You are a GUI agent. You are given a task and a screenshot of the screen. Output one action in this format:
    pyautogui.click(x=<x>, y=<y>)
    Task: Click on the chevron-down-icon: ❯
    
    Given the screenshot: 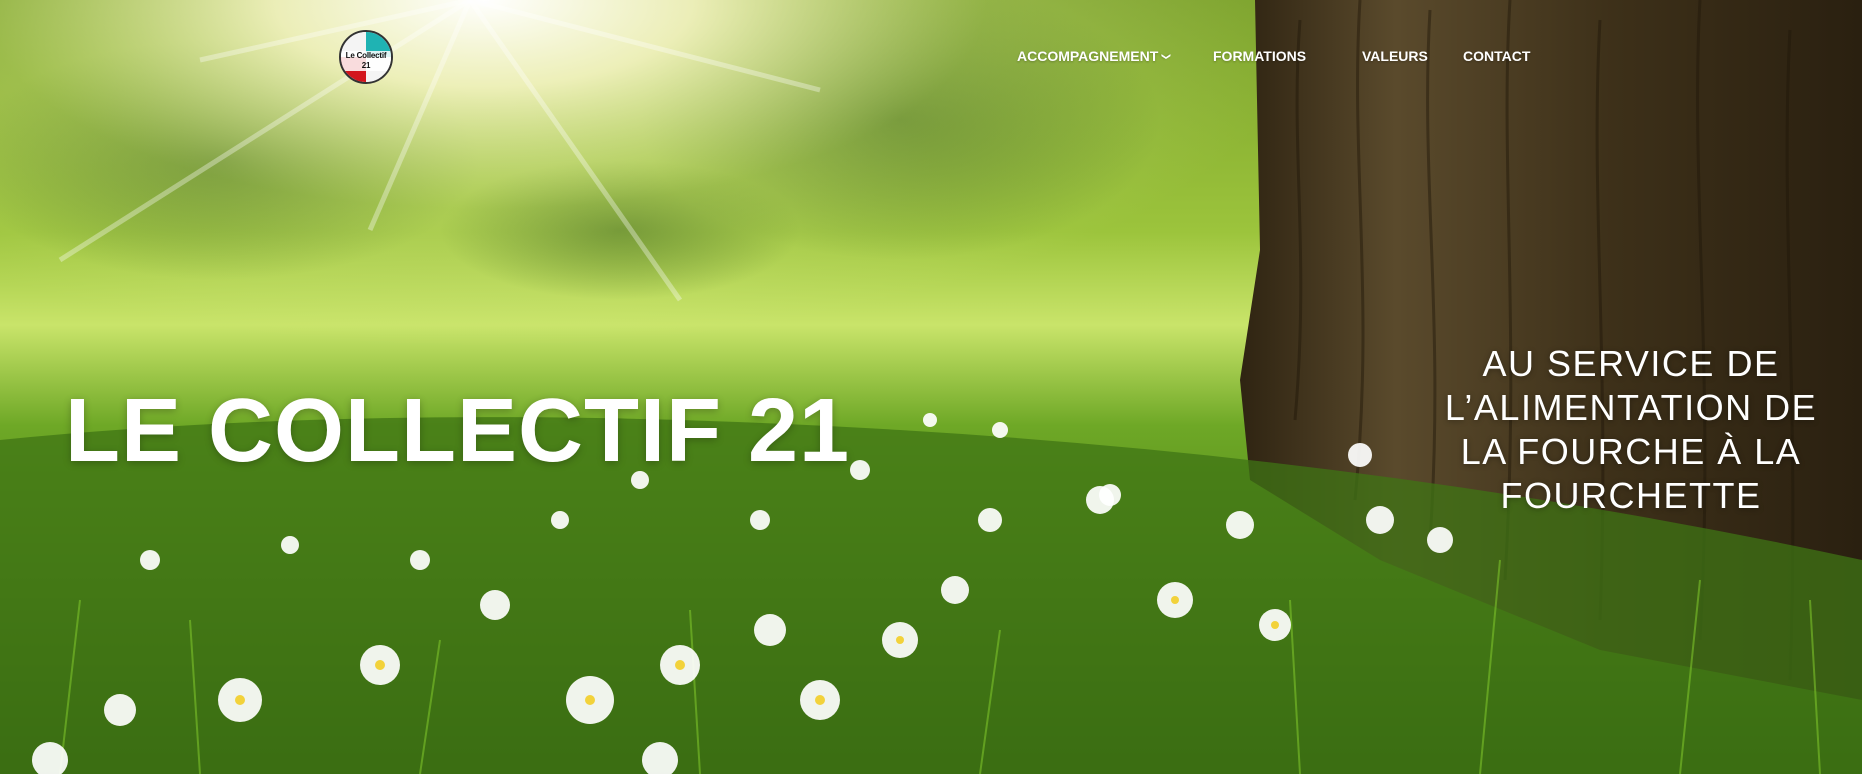 What is the action you would take?
    pyautogui.click(x=1166, y=56)
    